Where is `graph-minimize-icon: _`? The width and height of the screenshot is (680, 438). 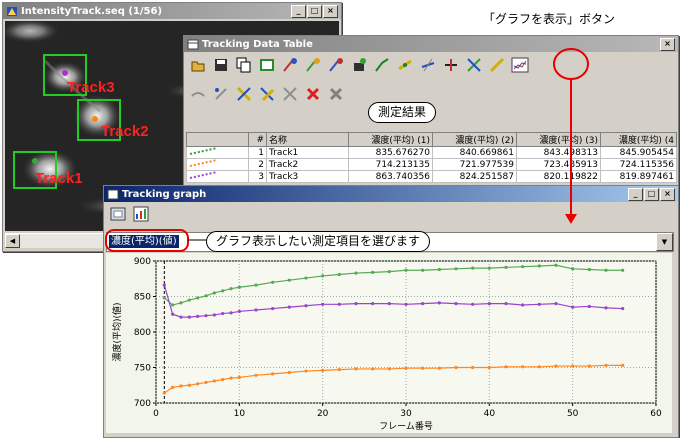
graph-minimize-icon: _ is located at coordinates (635, 194).